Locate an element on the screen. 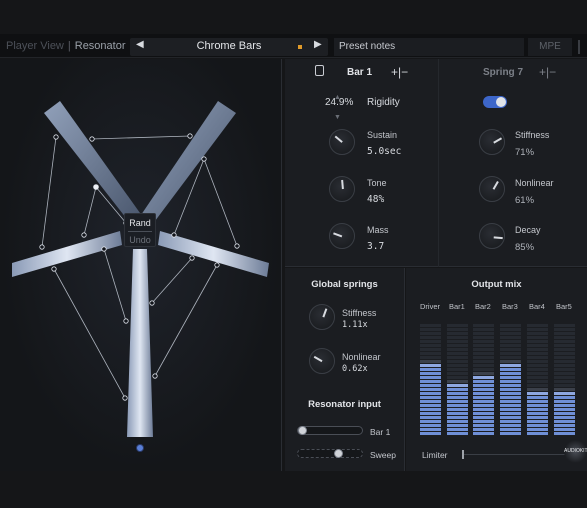 The image size is (587, 508). meter-driver is located at coordinates (430, 378).